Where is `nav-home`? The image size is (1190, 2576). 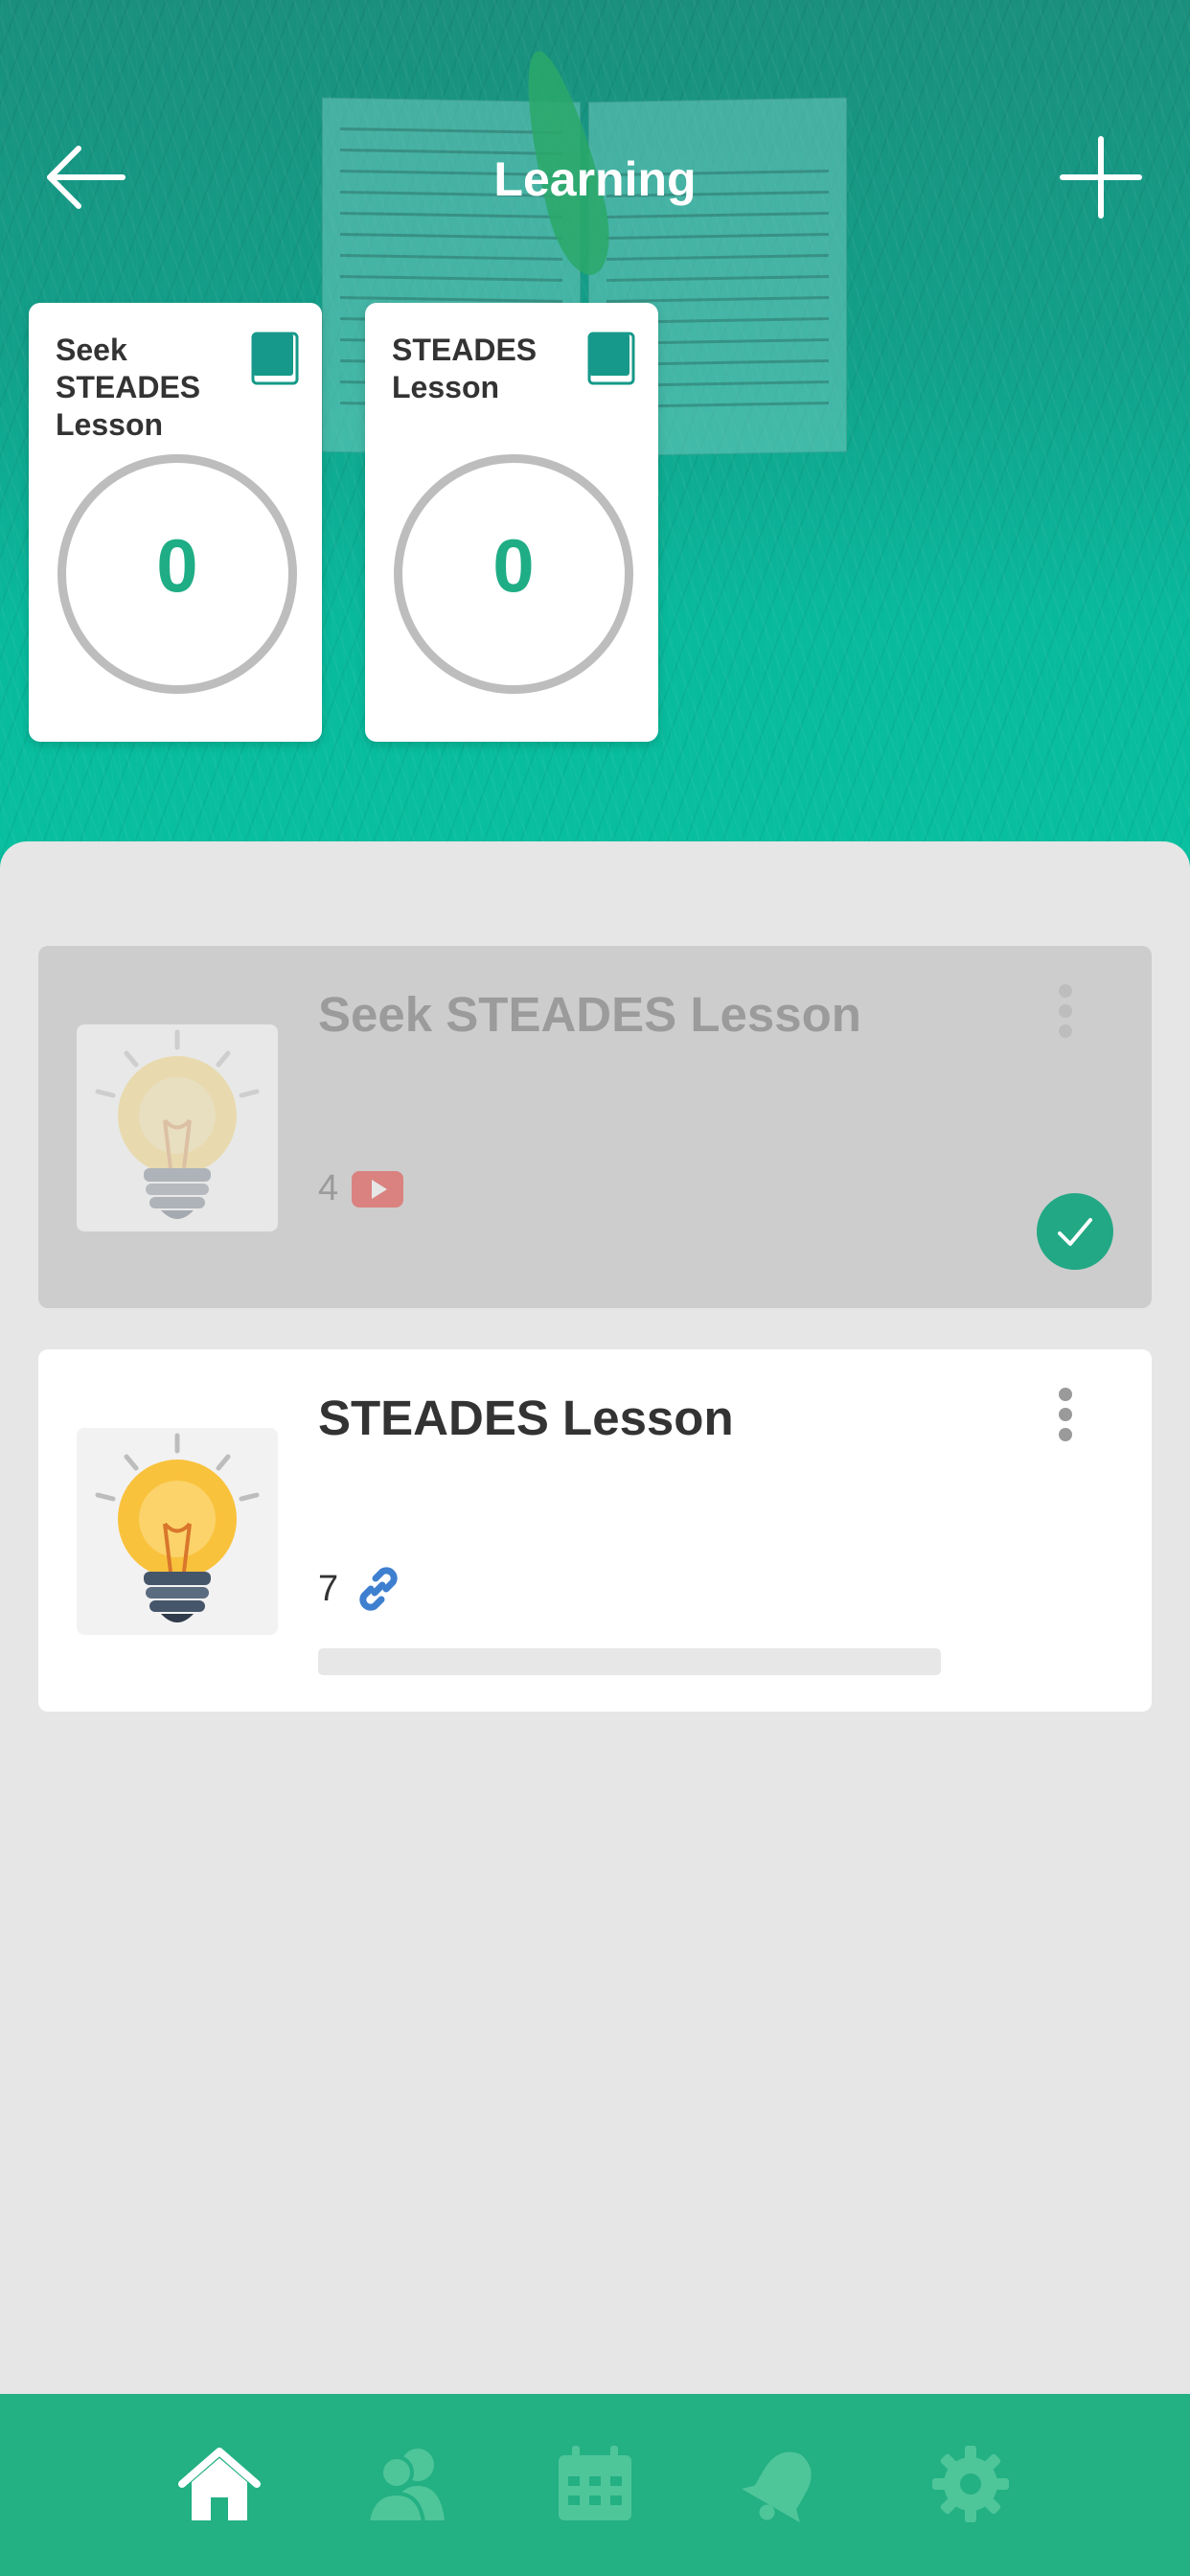
nav-home is located at coordinates (220, 2490).